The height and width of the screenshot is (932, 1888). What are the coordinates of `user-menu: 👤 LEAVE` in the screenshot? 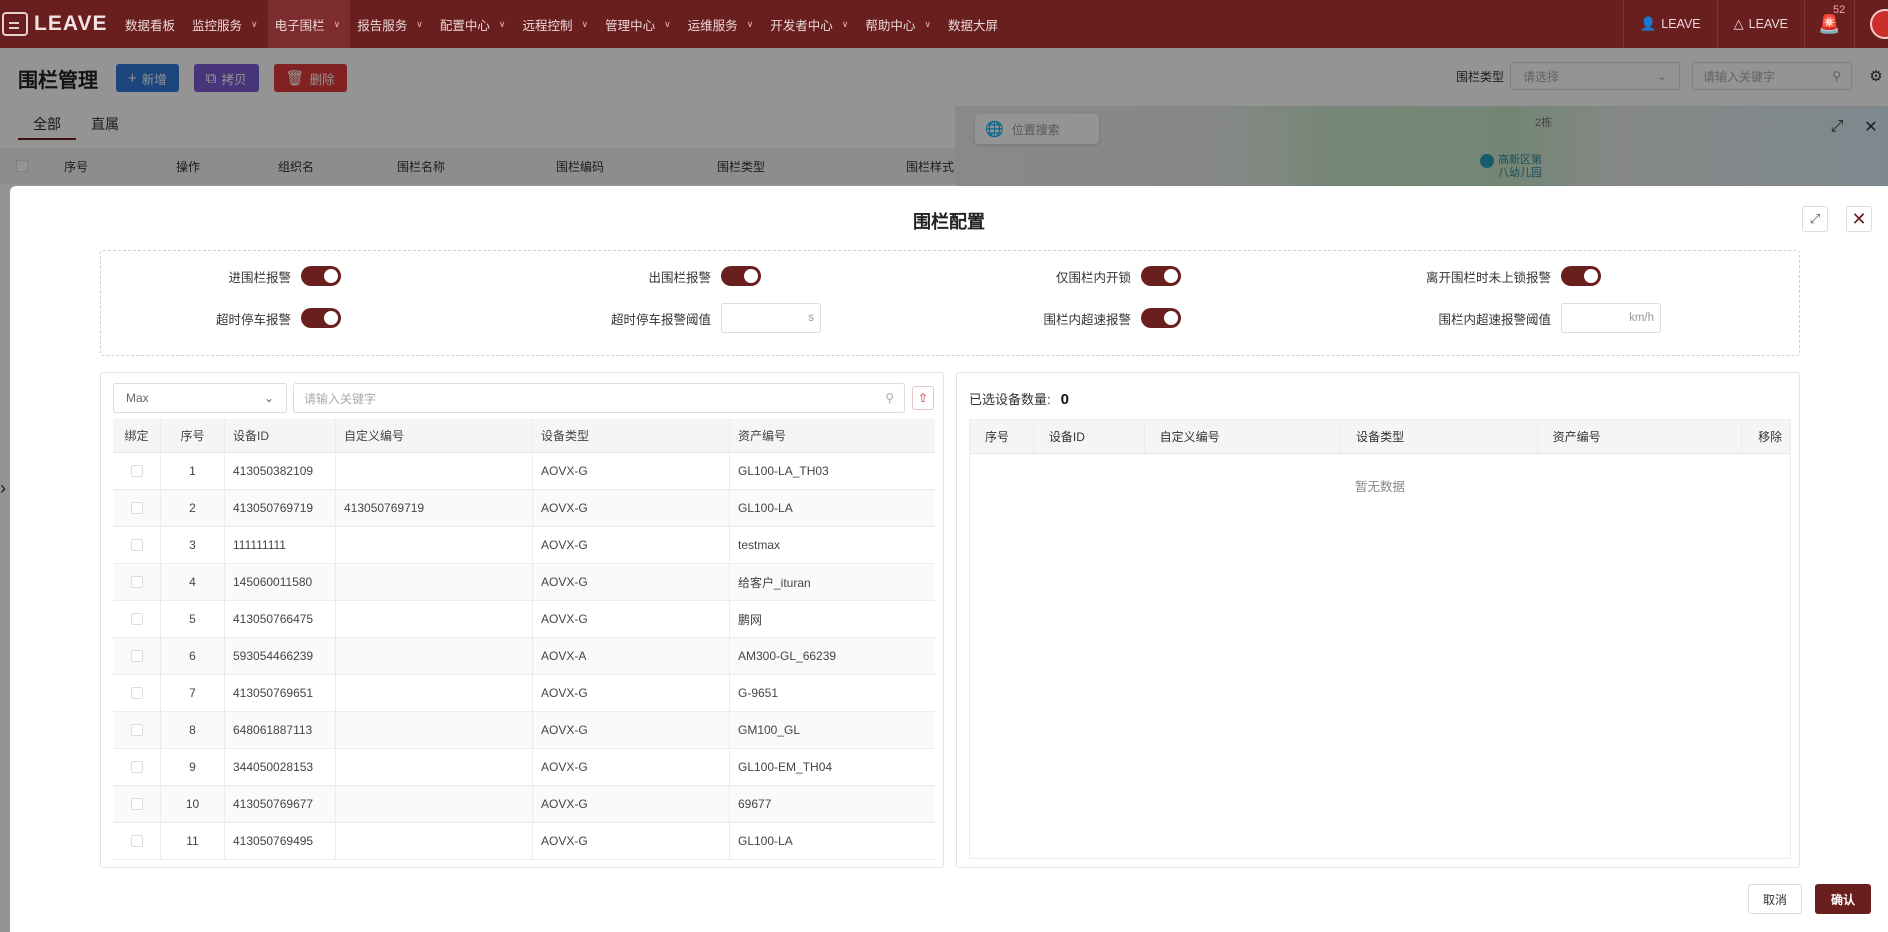 It's located at (1670, 24).